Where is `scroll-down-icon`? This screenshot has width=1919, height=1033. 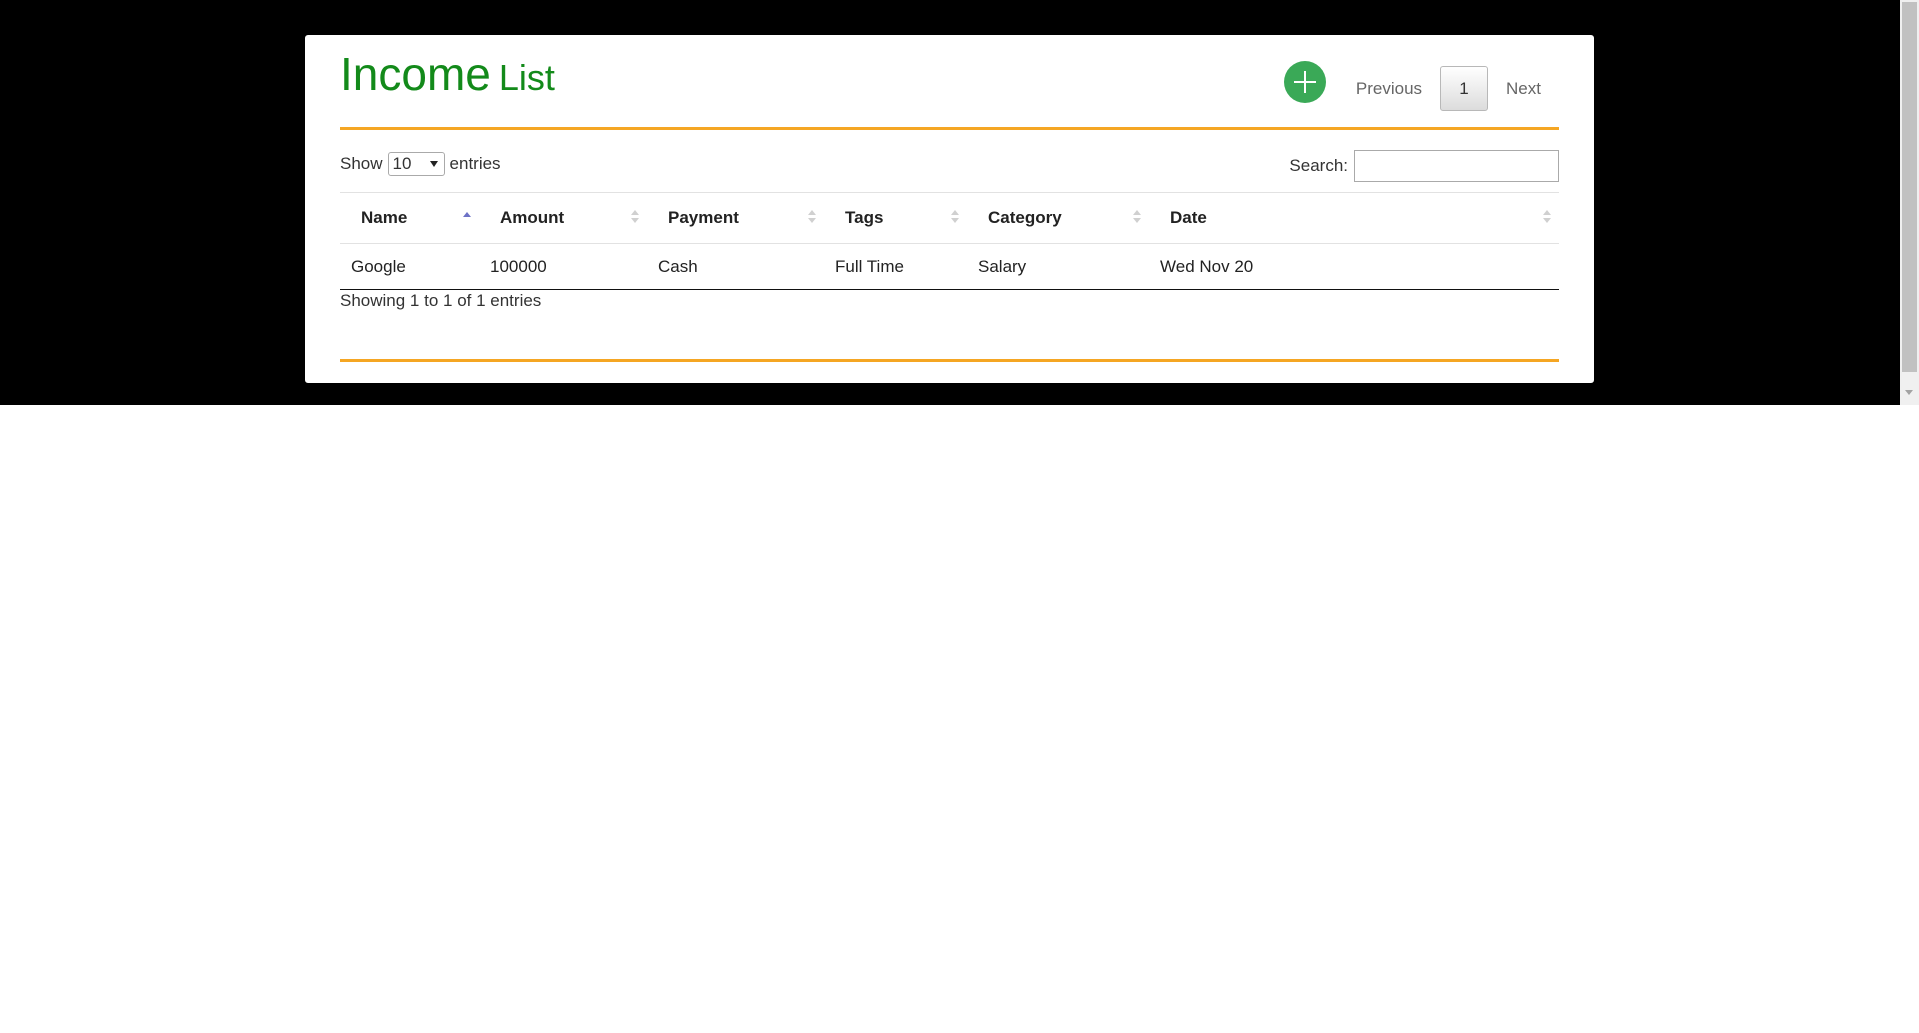
scroll-down-icon is located at coordinates (1909, 392).